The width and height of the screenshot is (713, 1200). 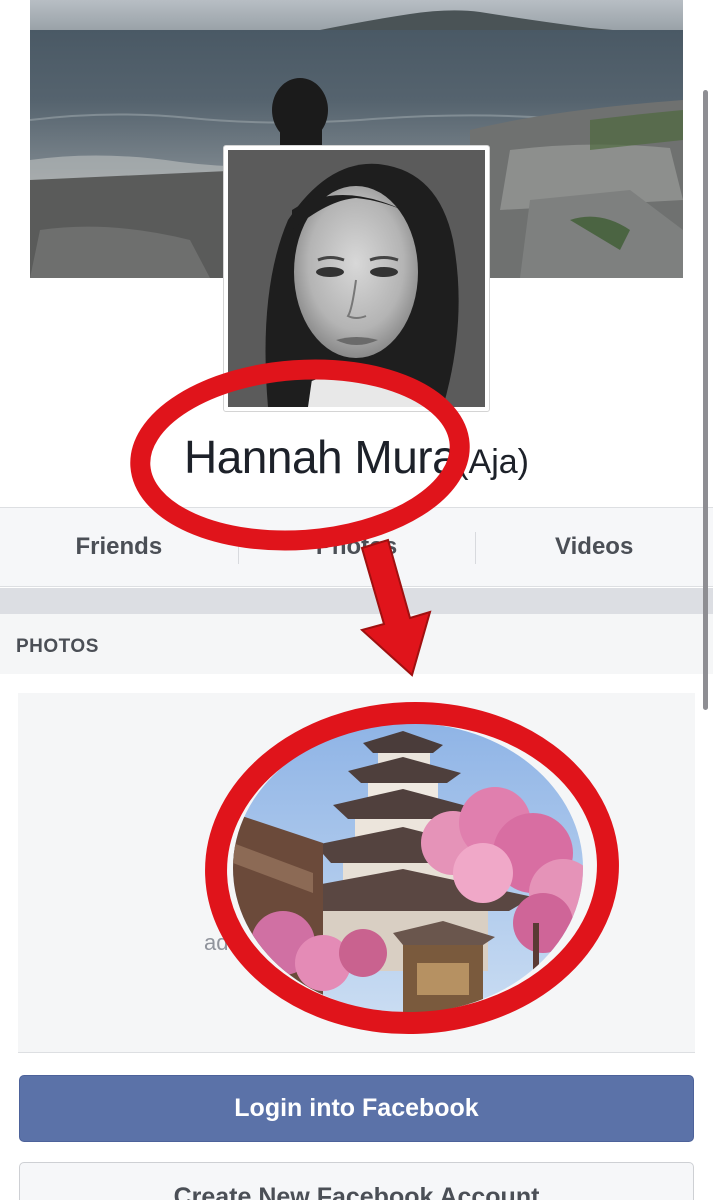 What do you see at coordinates (356, 644) in the screenshot?
I see `photos-section-header: PHOTOS` at bounding box center [356, 644].